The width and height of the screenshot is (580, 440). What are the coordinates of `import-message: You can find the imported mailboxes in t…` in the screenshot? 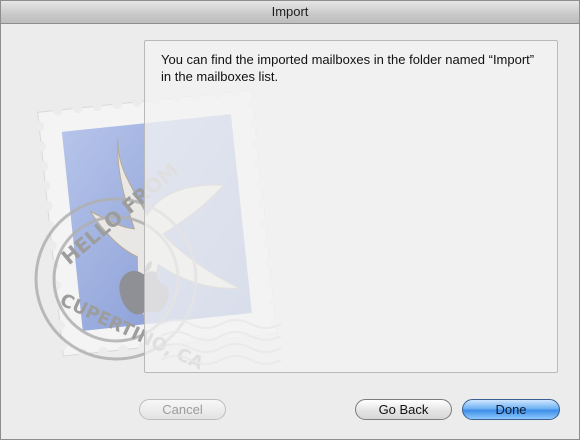 It's located at (348, 68).